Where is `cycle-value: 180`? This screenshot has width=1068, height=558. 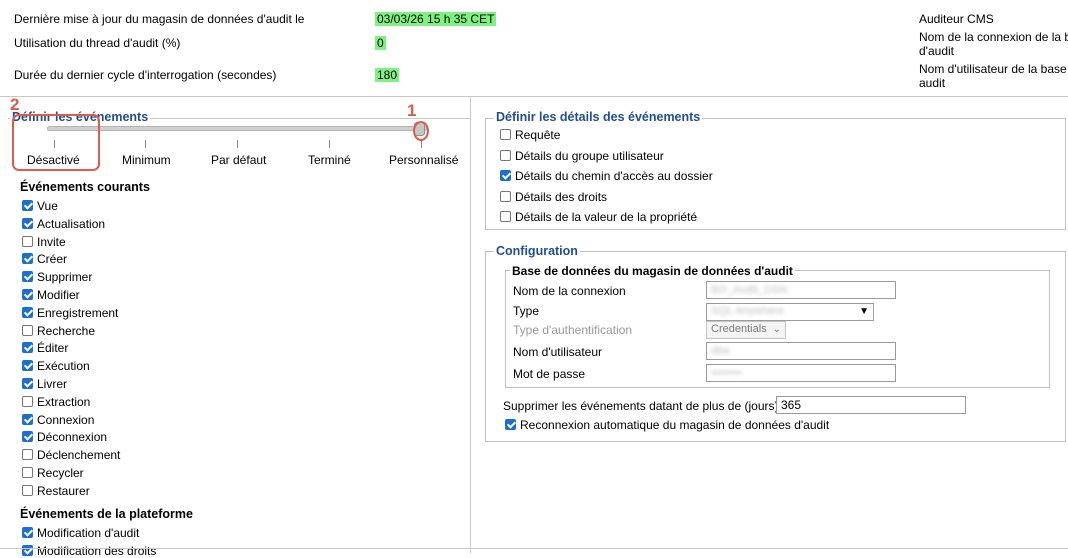 cycle-value: 180 is located at coordinates (387, 75).